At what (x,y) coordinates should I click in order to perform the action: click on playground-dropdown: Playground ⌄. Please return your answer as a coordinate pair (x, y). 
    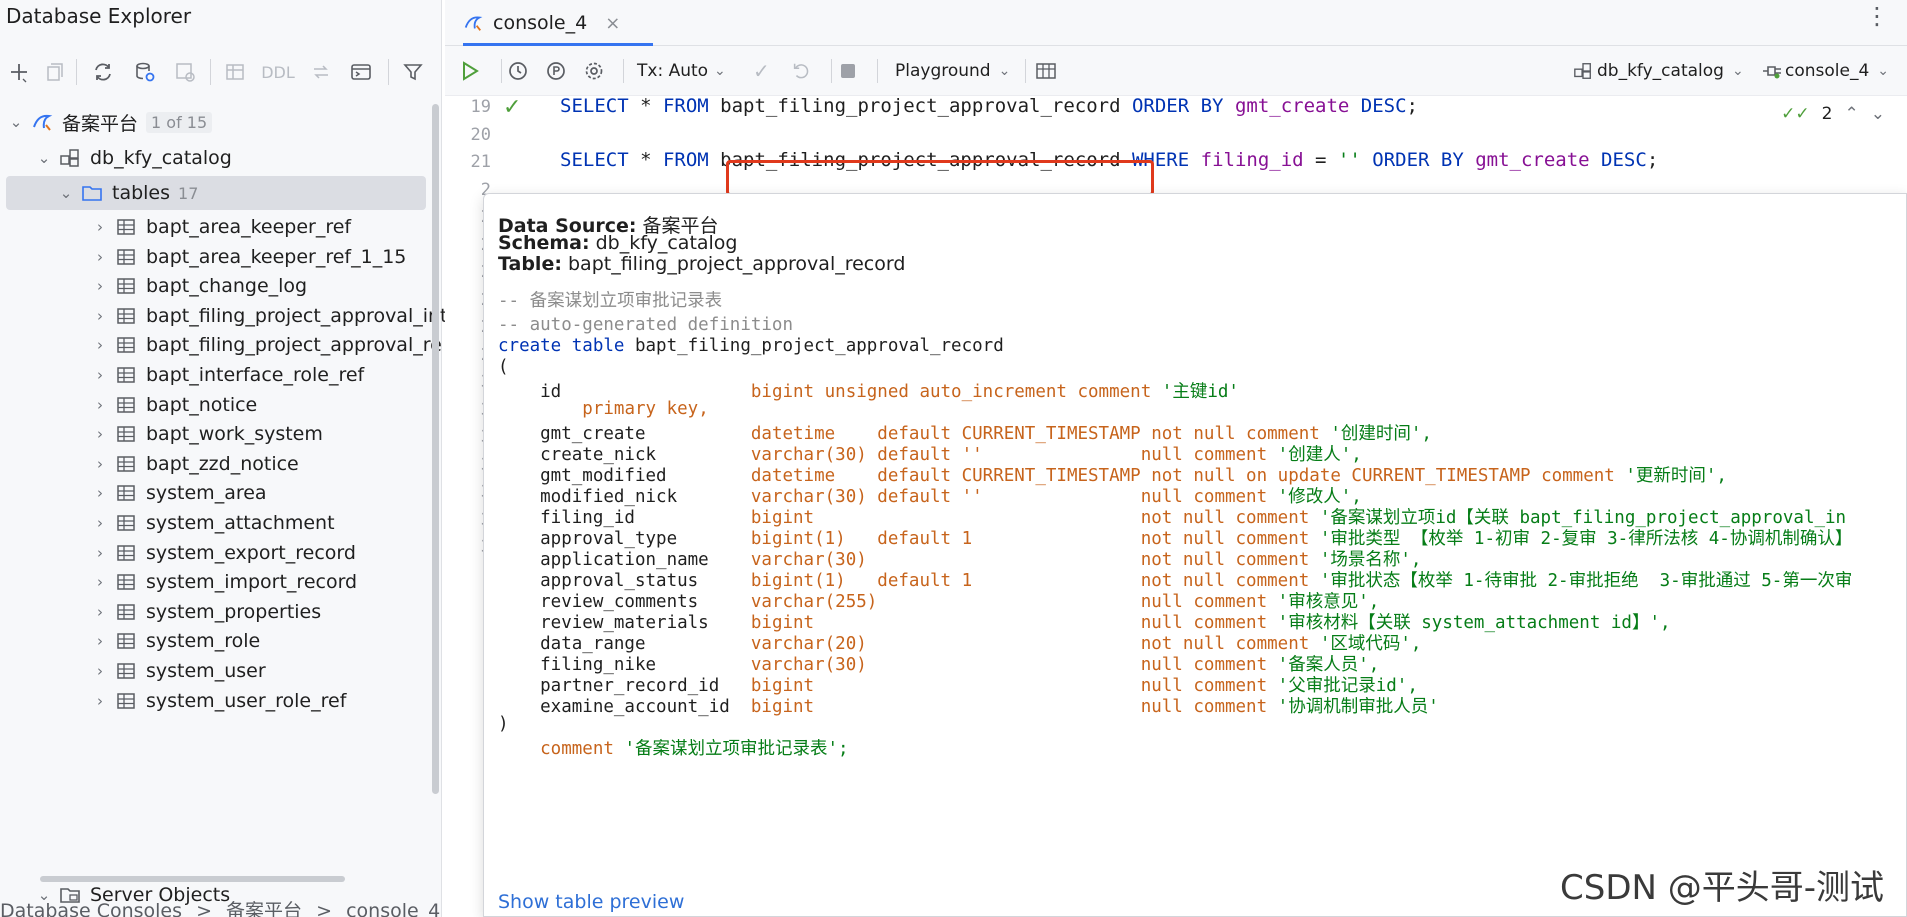
    Looking at the image, I should click on (952, 71).